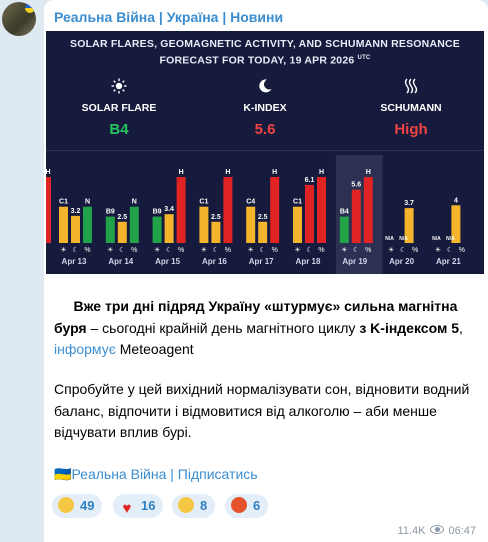  I want to click on reaction-grin: 8, so click(194, 506).